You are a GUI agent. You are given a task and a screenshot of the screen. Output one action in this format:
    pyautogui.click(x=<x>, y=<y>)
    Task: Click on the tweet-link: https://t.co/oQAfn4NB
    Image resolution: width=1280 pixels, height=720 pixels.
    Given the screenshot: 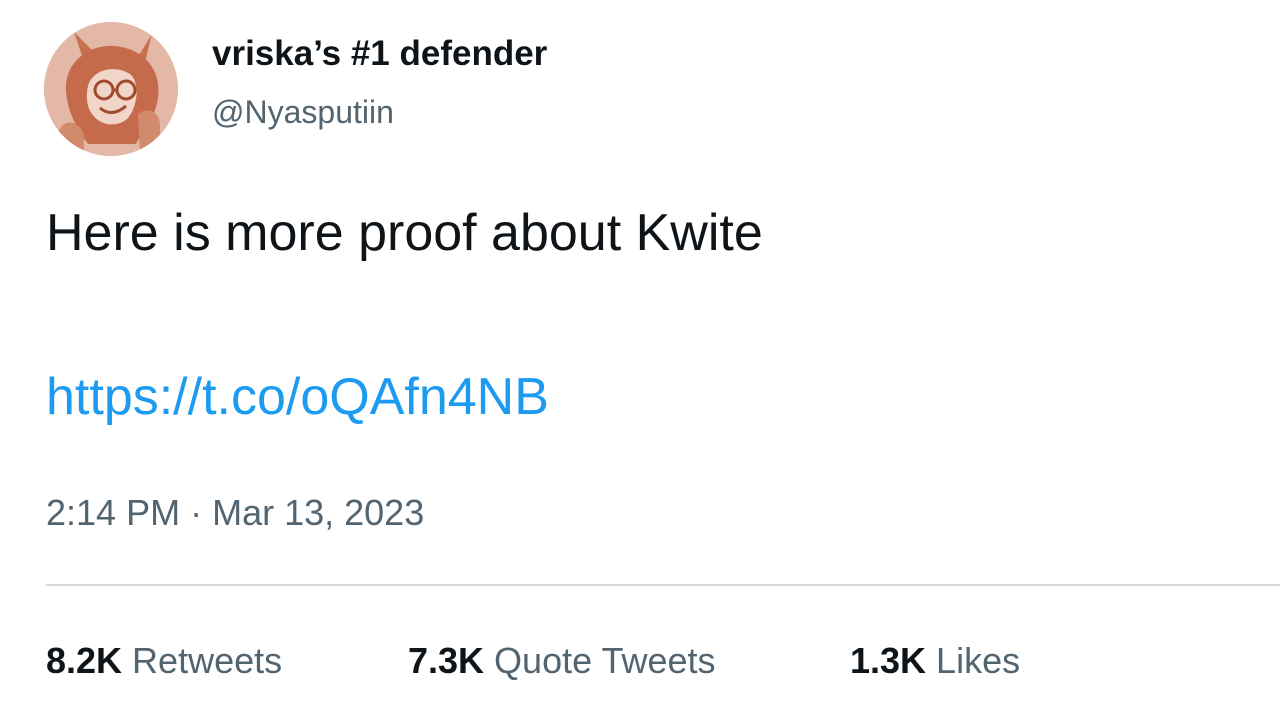 What is the action you would take?
    pyautogui.click(x=297, y=397)
    